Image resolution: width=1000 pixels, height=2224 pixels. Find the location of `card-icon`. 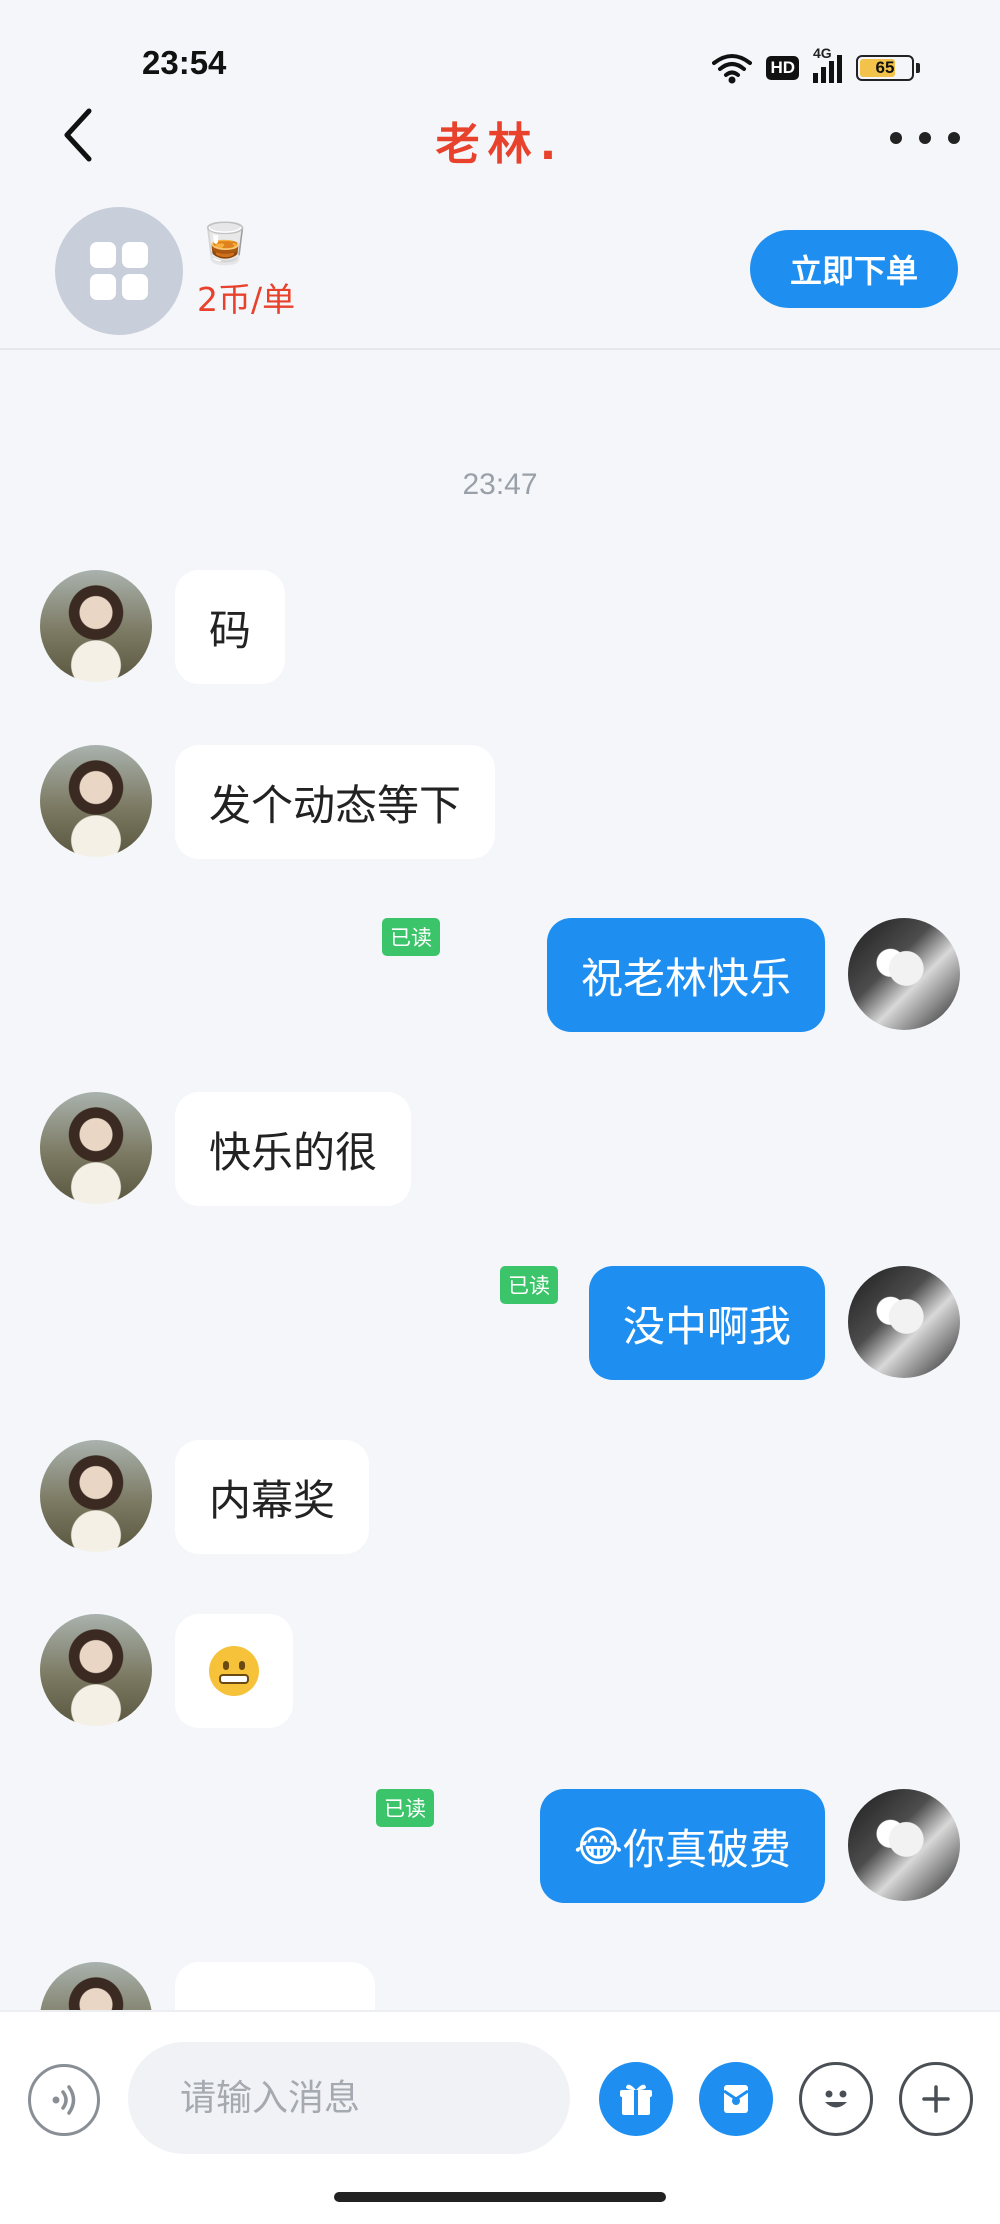

card-icon is located at coordinates (736, 2099).